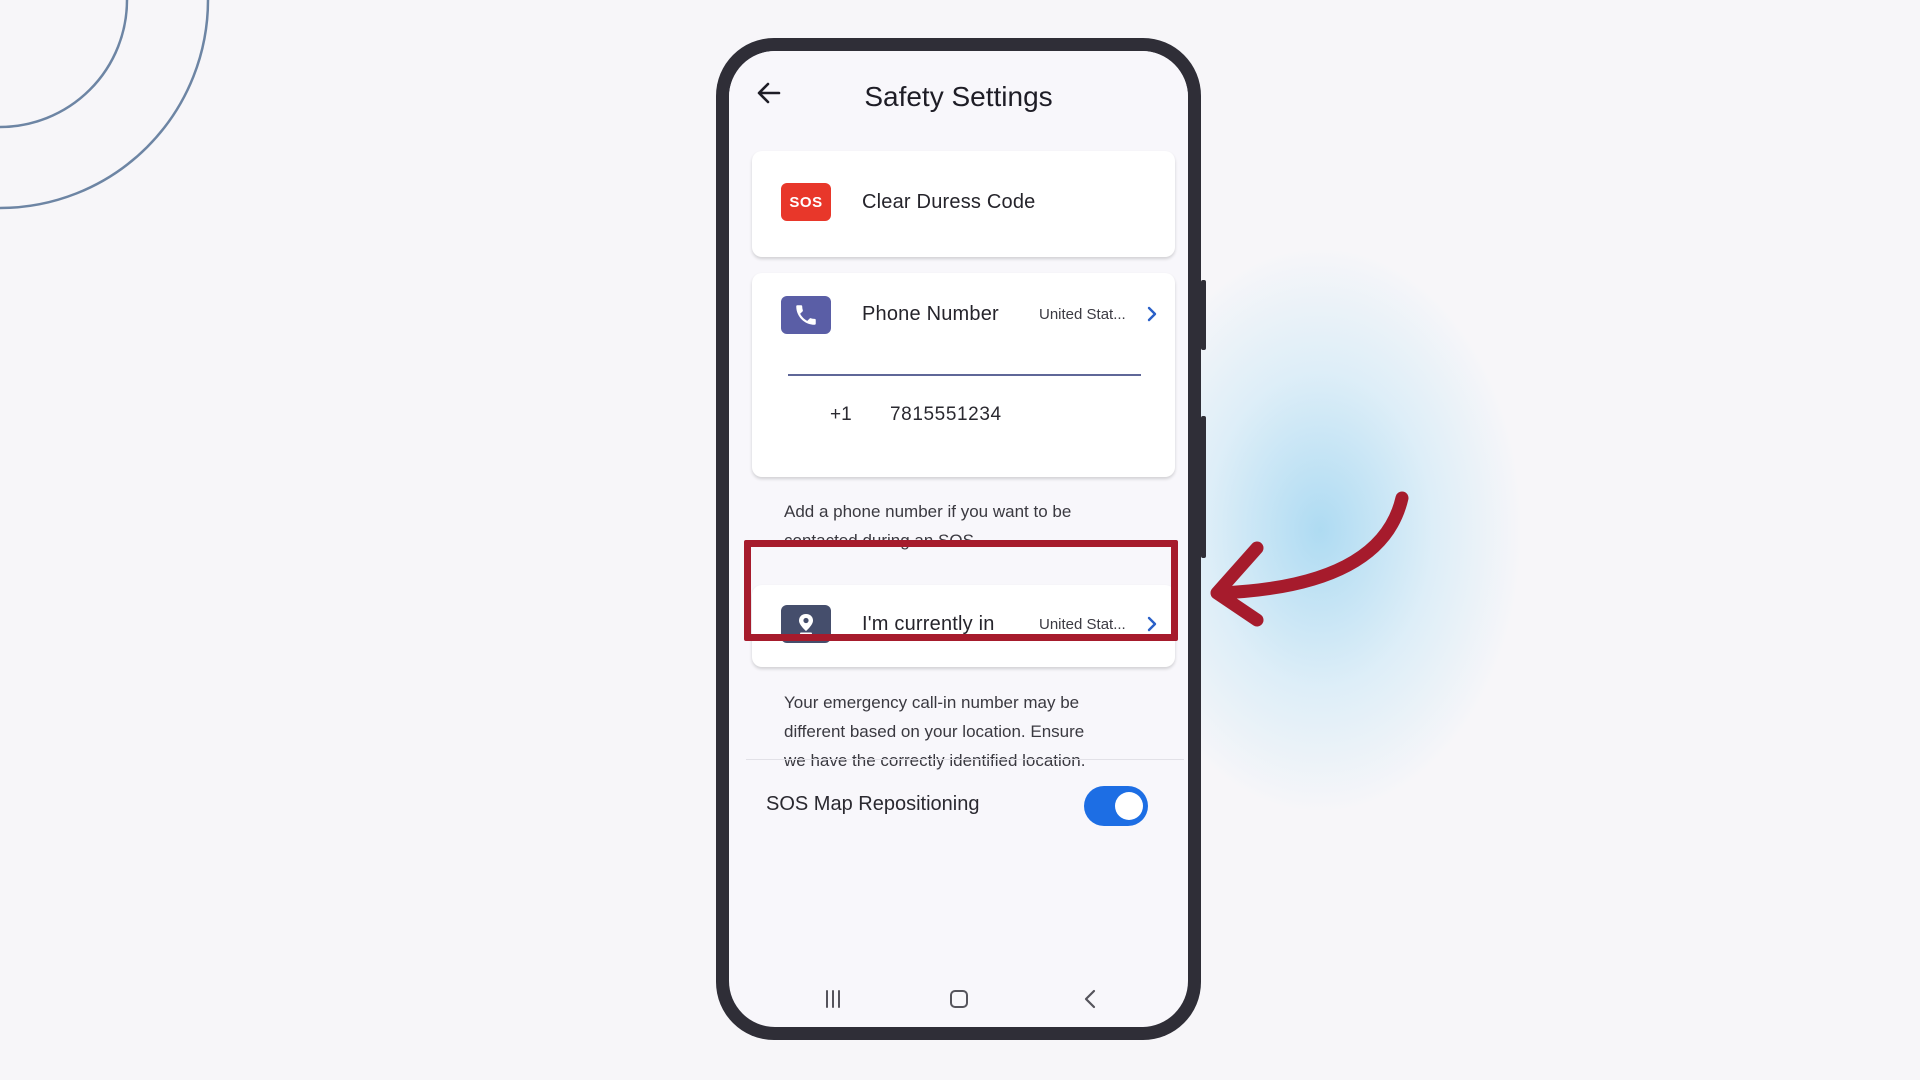  I want to click on section-divider, so click(965, 759).